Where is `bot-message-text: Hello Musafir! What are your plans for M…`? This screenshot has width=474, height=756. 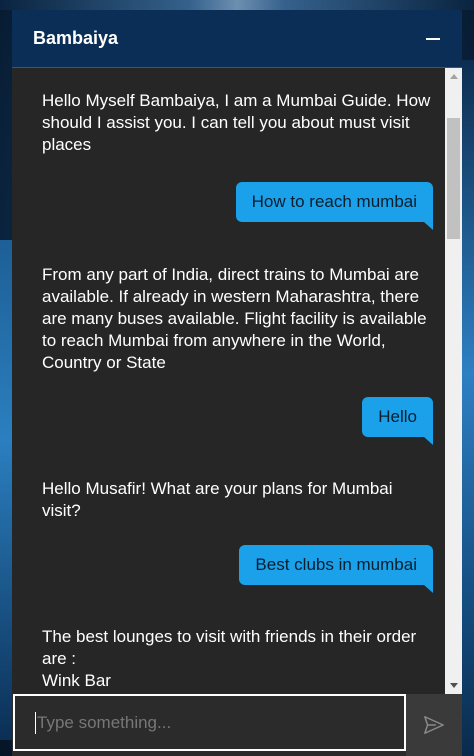 bot-message-text: Hello Musafir! What are your plans for M… is located at coordinates (217, 499).